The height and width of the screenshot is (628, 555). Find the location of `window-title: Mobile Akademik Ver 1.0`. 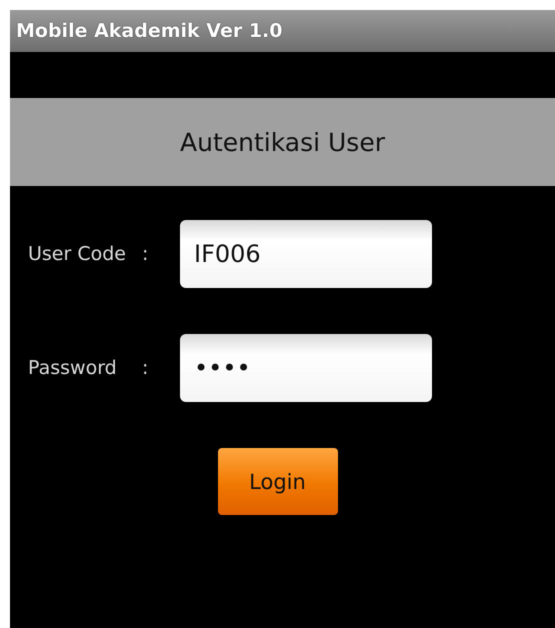

window-title: Mobile Akademik Ver 1.0 is located at coordinates (282, 31).